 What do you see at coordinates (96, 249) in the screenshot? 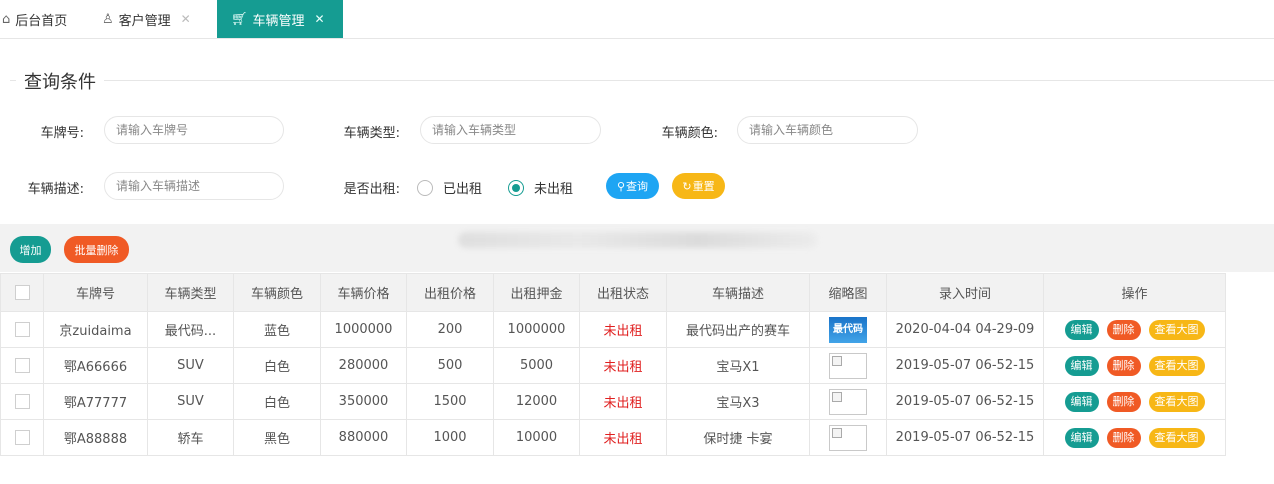
I see `batch-delete-button: 批量删除` at bounding box center [96, 249].